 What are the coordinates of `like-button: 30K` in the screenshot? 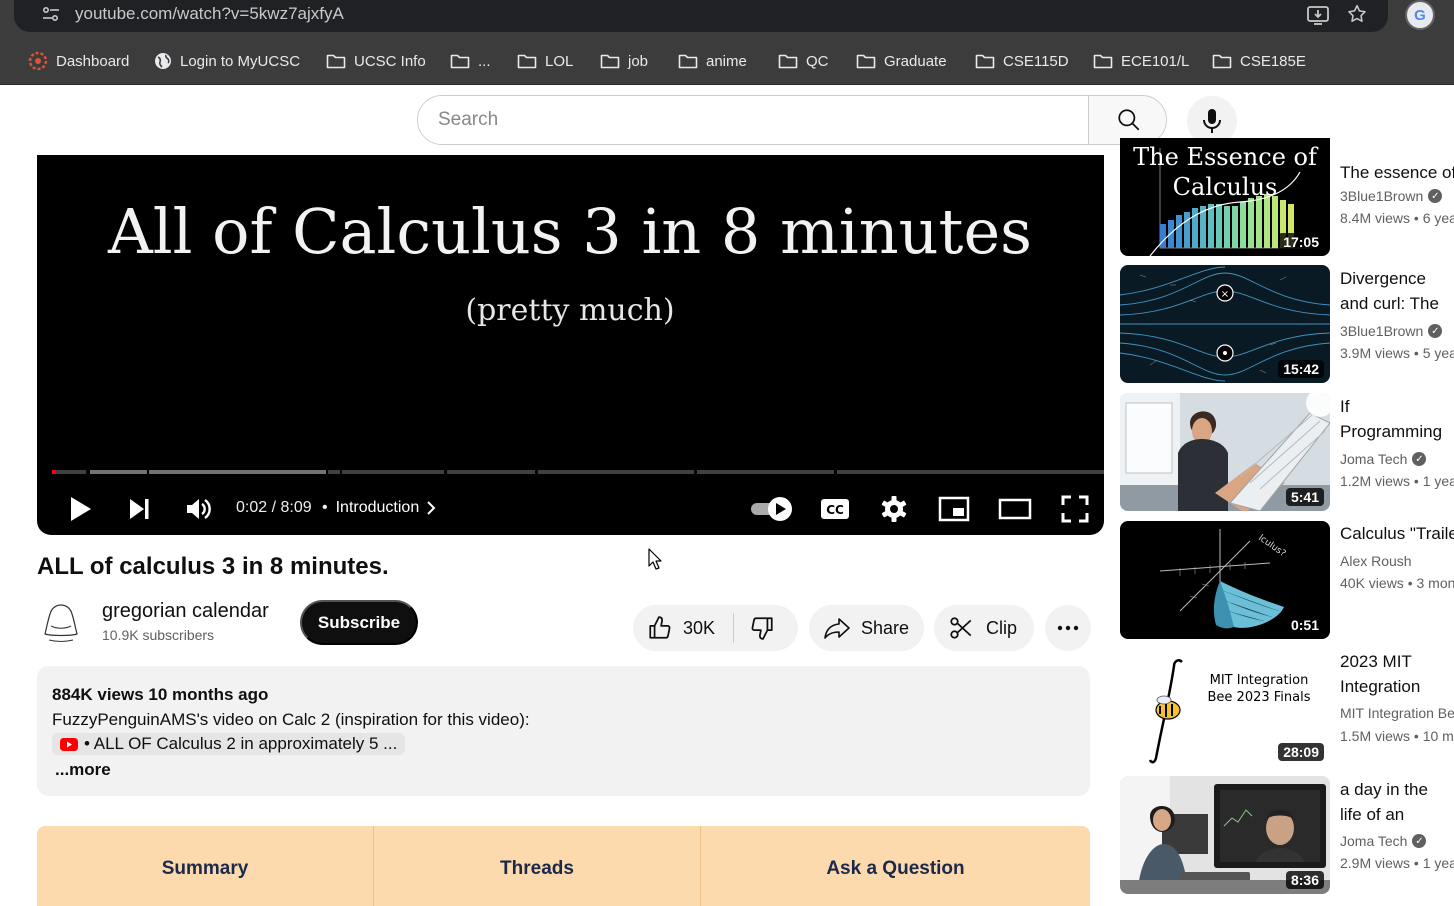 It's located at (681, 628).